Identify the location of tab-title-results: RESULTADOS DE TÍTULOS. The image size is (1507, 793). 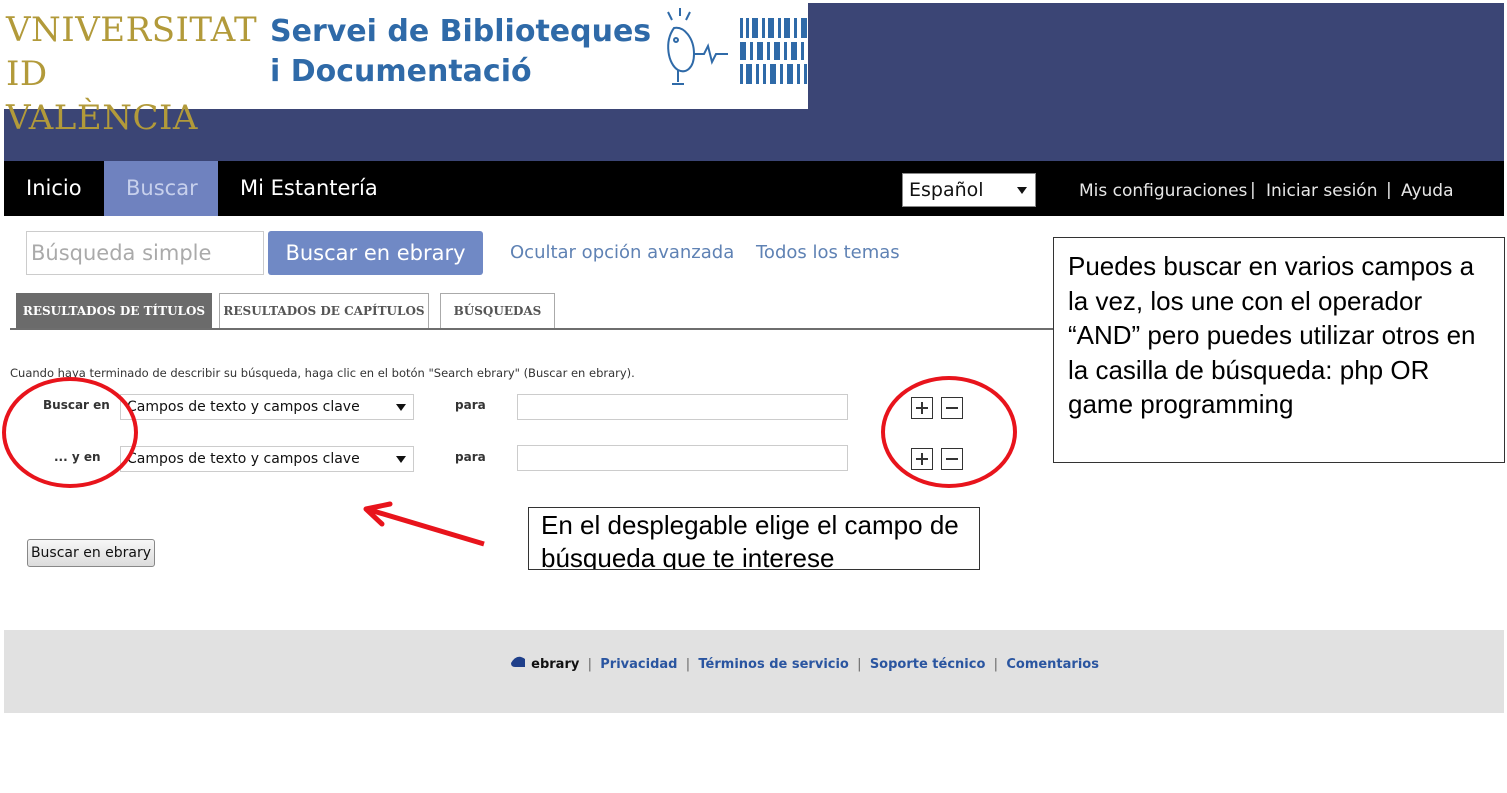
(114, 310).